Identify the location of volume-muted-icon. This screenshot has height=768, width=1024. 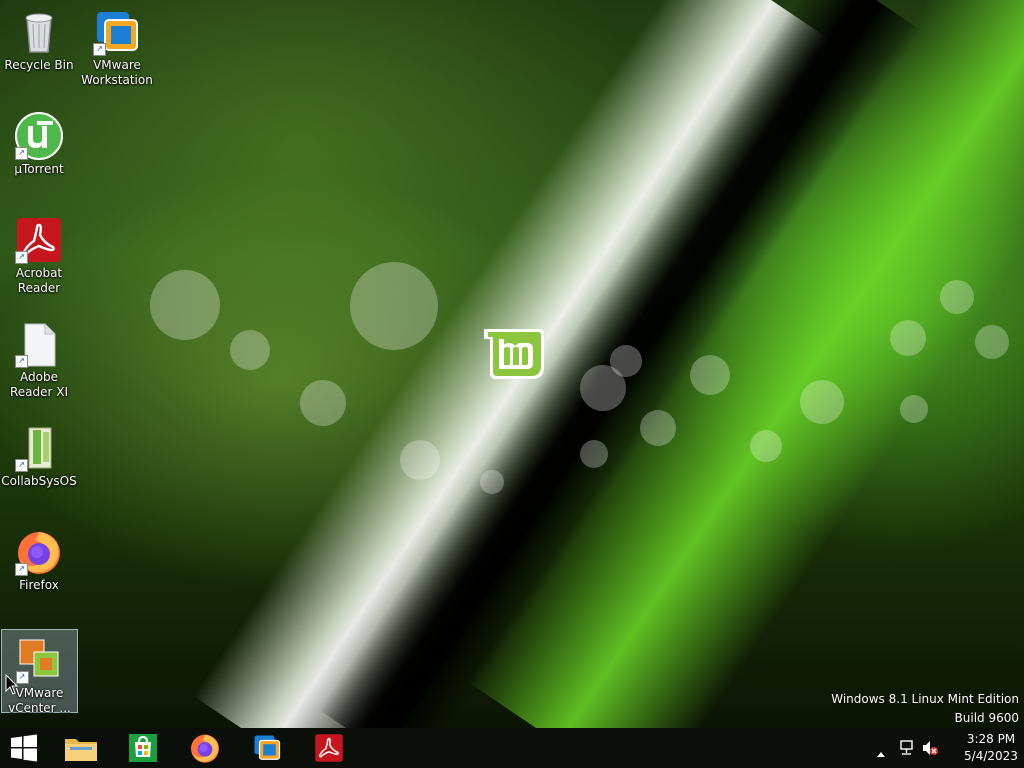
(930, 748).